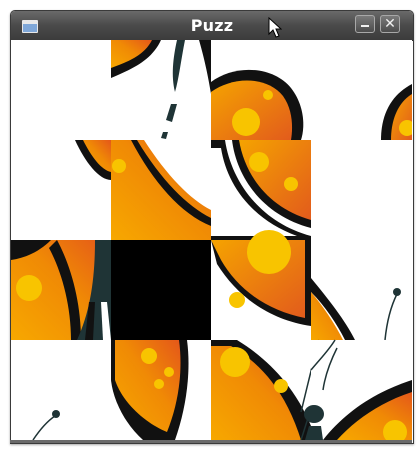  What do you see at coordinates (61, 190) in the screenshot?
I see `puzzle-tile-r1c0` at bounding box center [61, 190].